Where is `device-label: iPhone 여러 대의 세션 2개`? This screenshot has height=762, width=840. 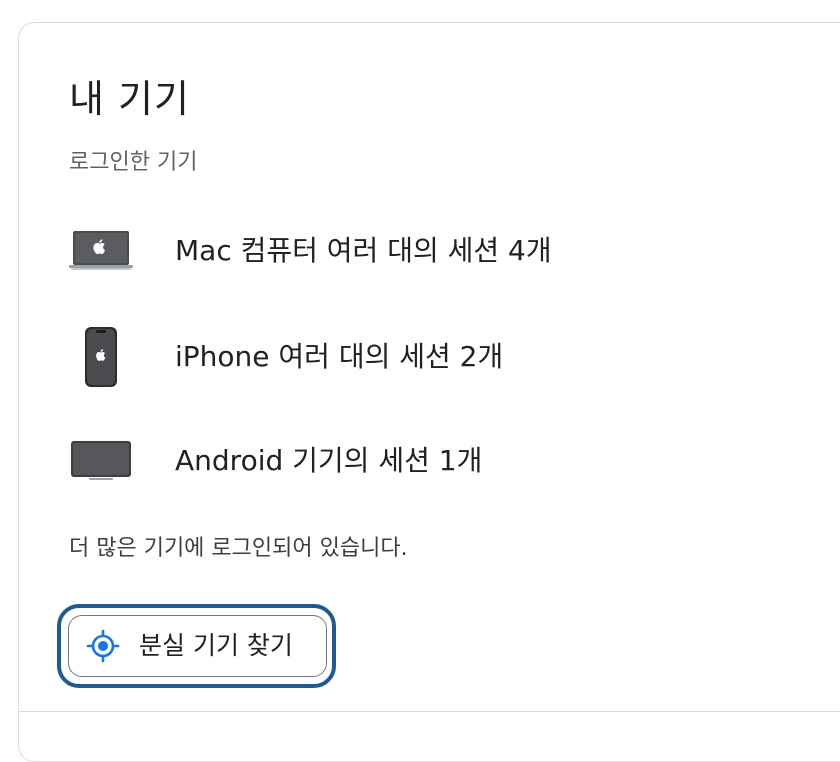
device-label: iPhone 여러 대의 세션 2개 is located at coordinates (339, 356).